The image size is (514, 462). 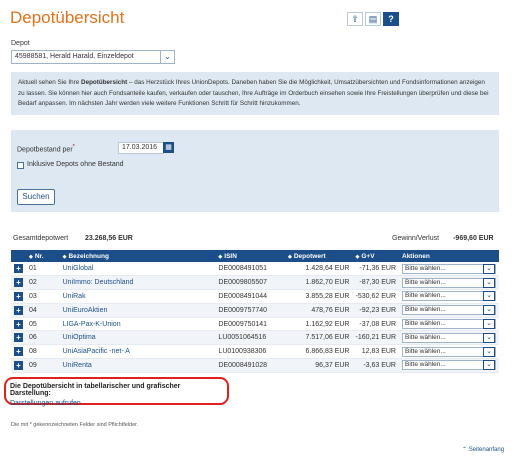 I want to click on print-icon: ▤, so click(x=373, y=19).